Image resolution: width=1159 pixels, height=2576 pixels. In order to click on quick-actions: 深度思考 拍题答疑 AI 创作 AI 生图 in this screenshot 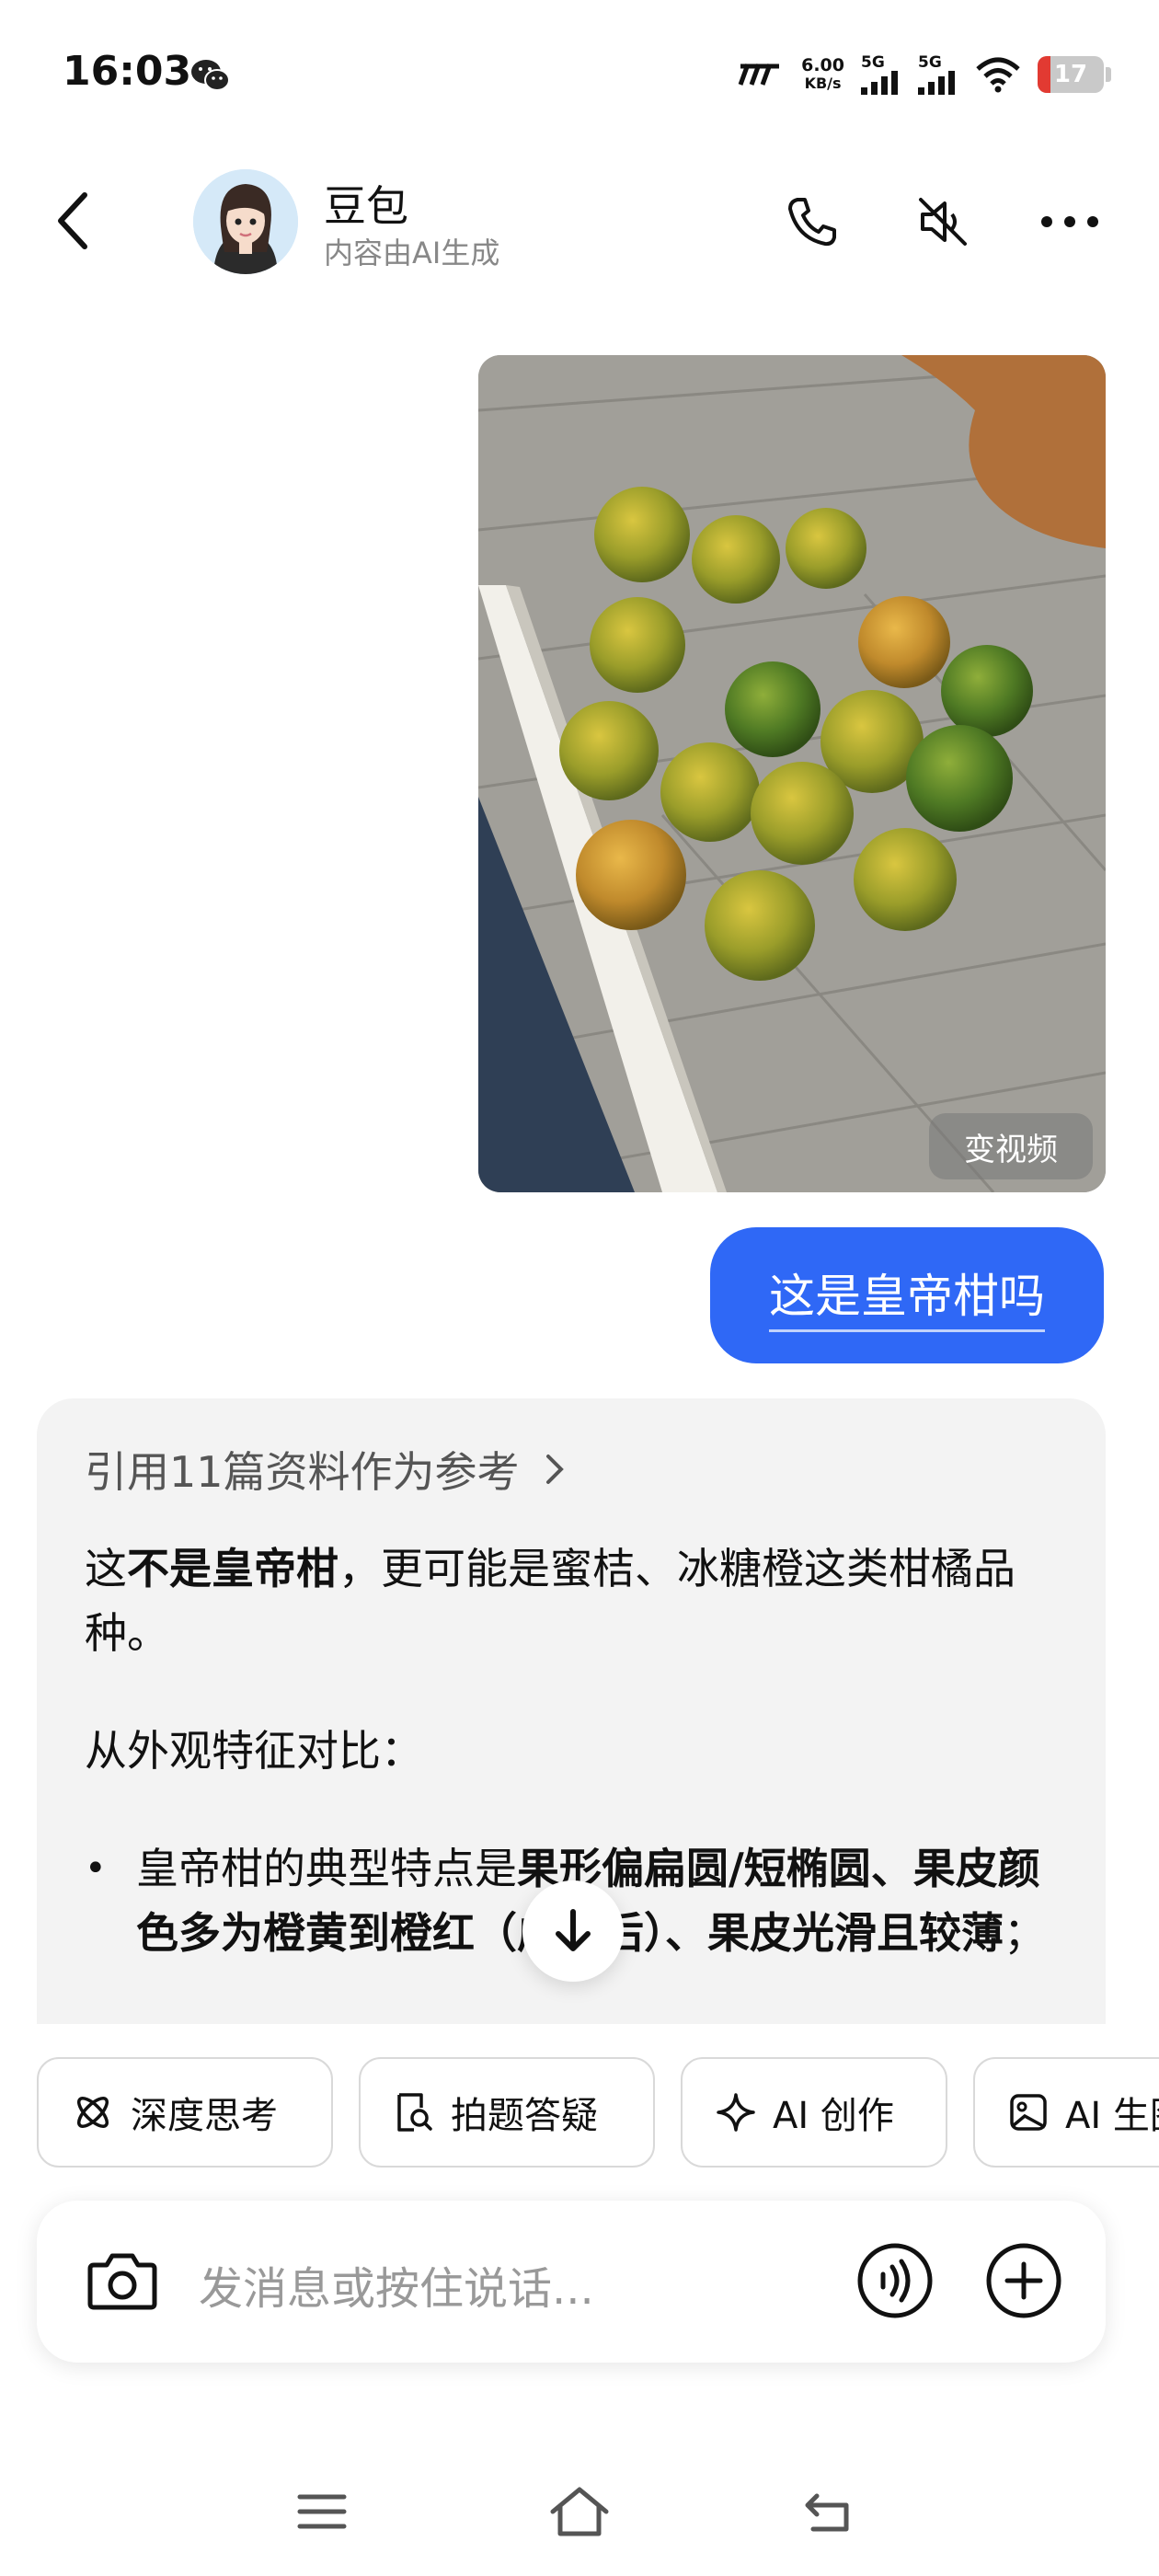, I will do `click(598, 2112)`.